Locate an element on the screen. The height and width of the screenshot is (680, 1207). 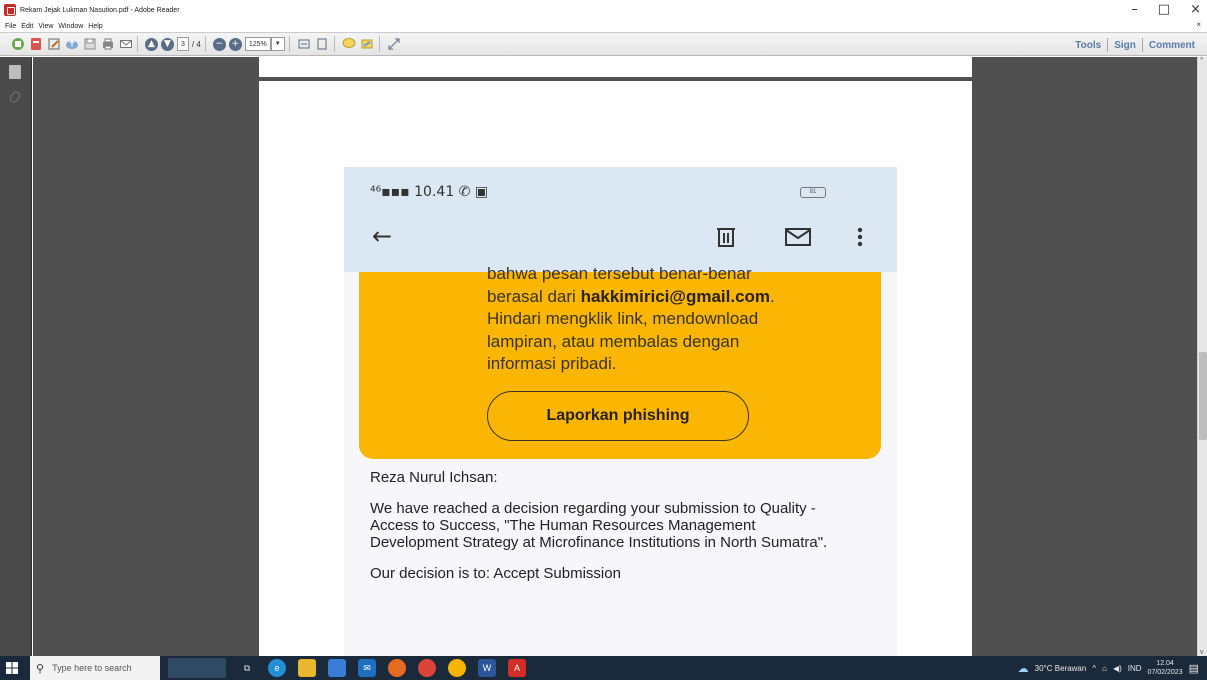
search-highlight-image is located at coordinates (197, 668).